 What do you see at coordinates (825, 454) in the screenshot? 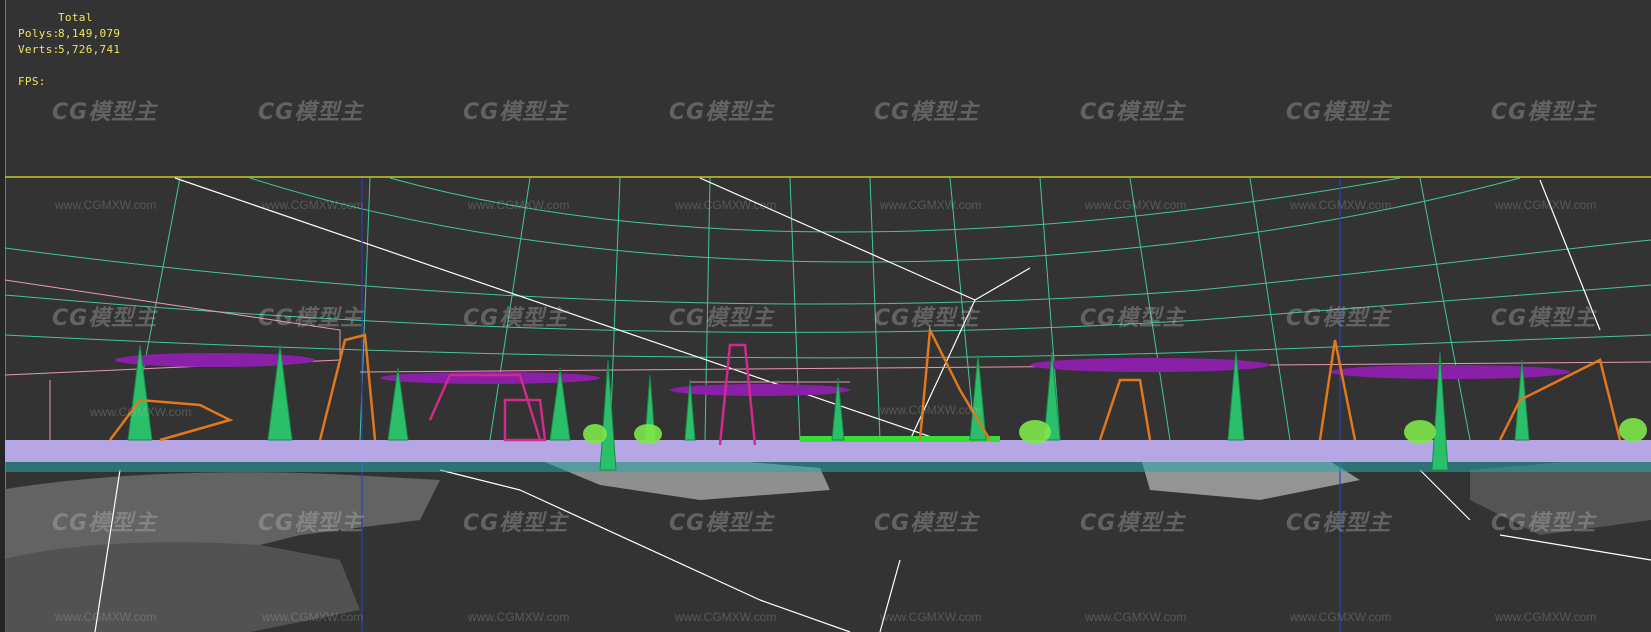
I see `dock-strip` at bounding box center [825, 454].